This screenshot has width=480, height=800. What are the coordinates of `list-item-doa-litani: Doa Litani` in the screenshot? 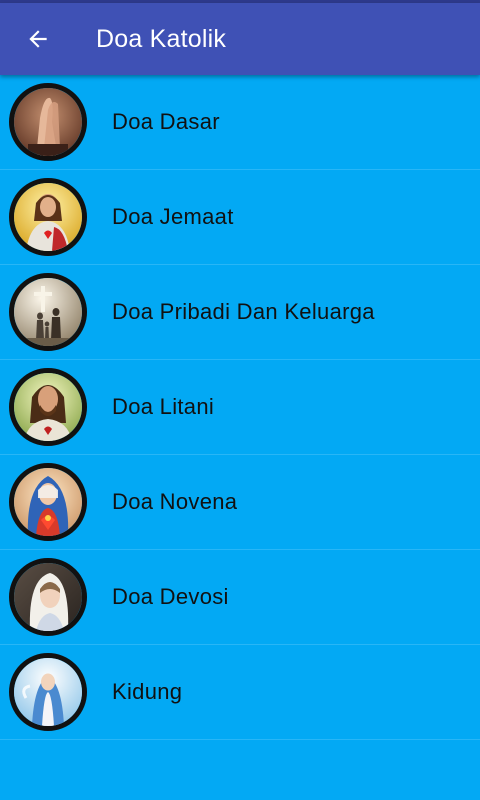 It's located at (240, 407).